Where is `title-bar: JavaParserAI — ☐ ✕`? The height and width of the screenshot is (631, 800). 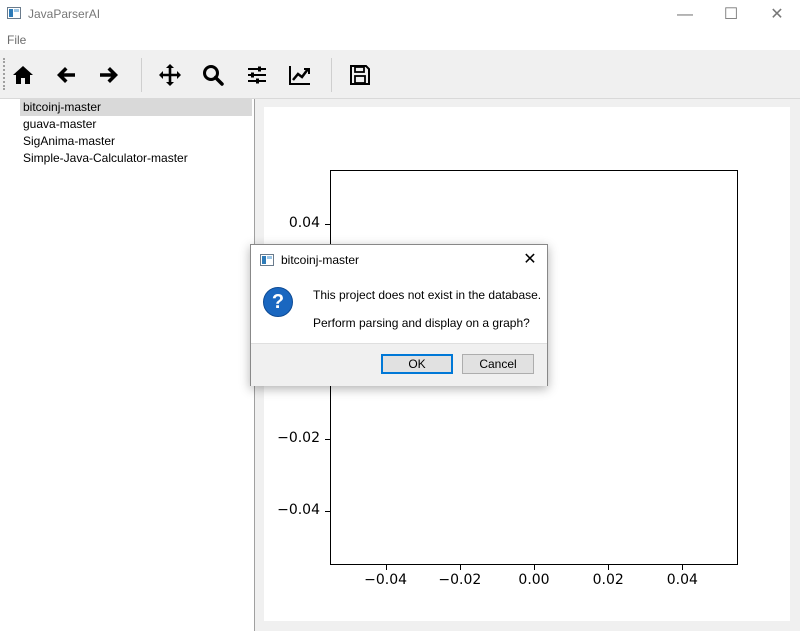
title-bar: JavaParserAI — ☐ ✕ is located at coordinates (400, 15).